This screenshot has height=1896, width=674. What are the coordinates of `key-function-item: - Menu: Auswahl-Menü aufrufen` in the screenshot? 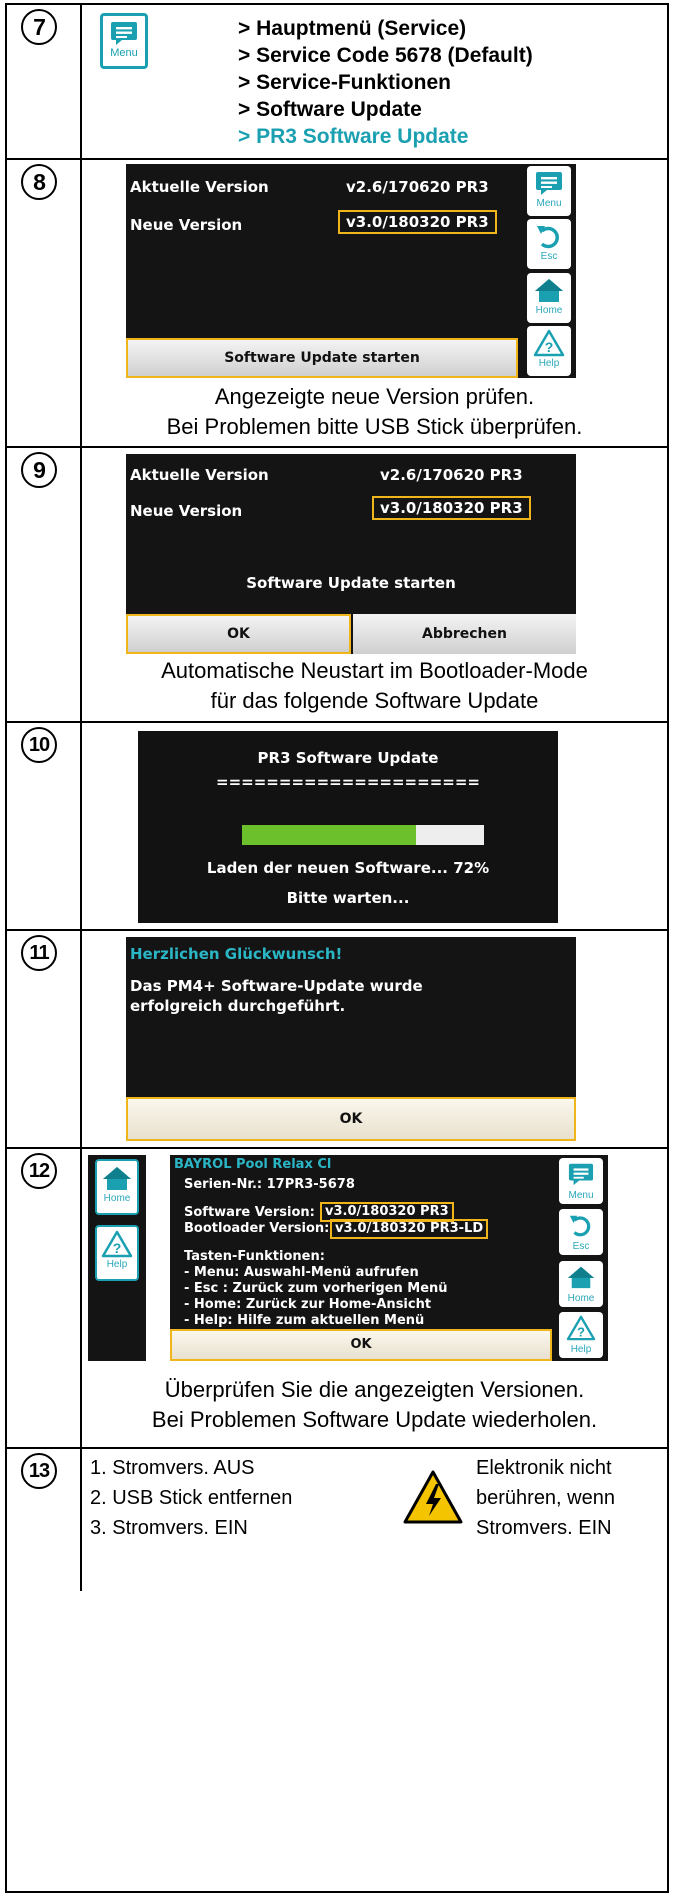 It's located at (301, 1272).